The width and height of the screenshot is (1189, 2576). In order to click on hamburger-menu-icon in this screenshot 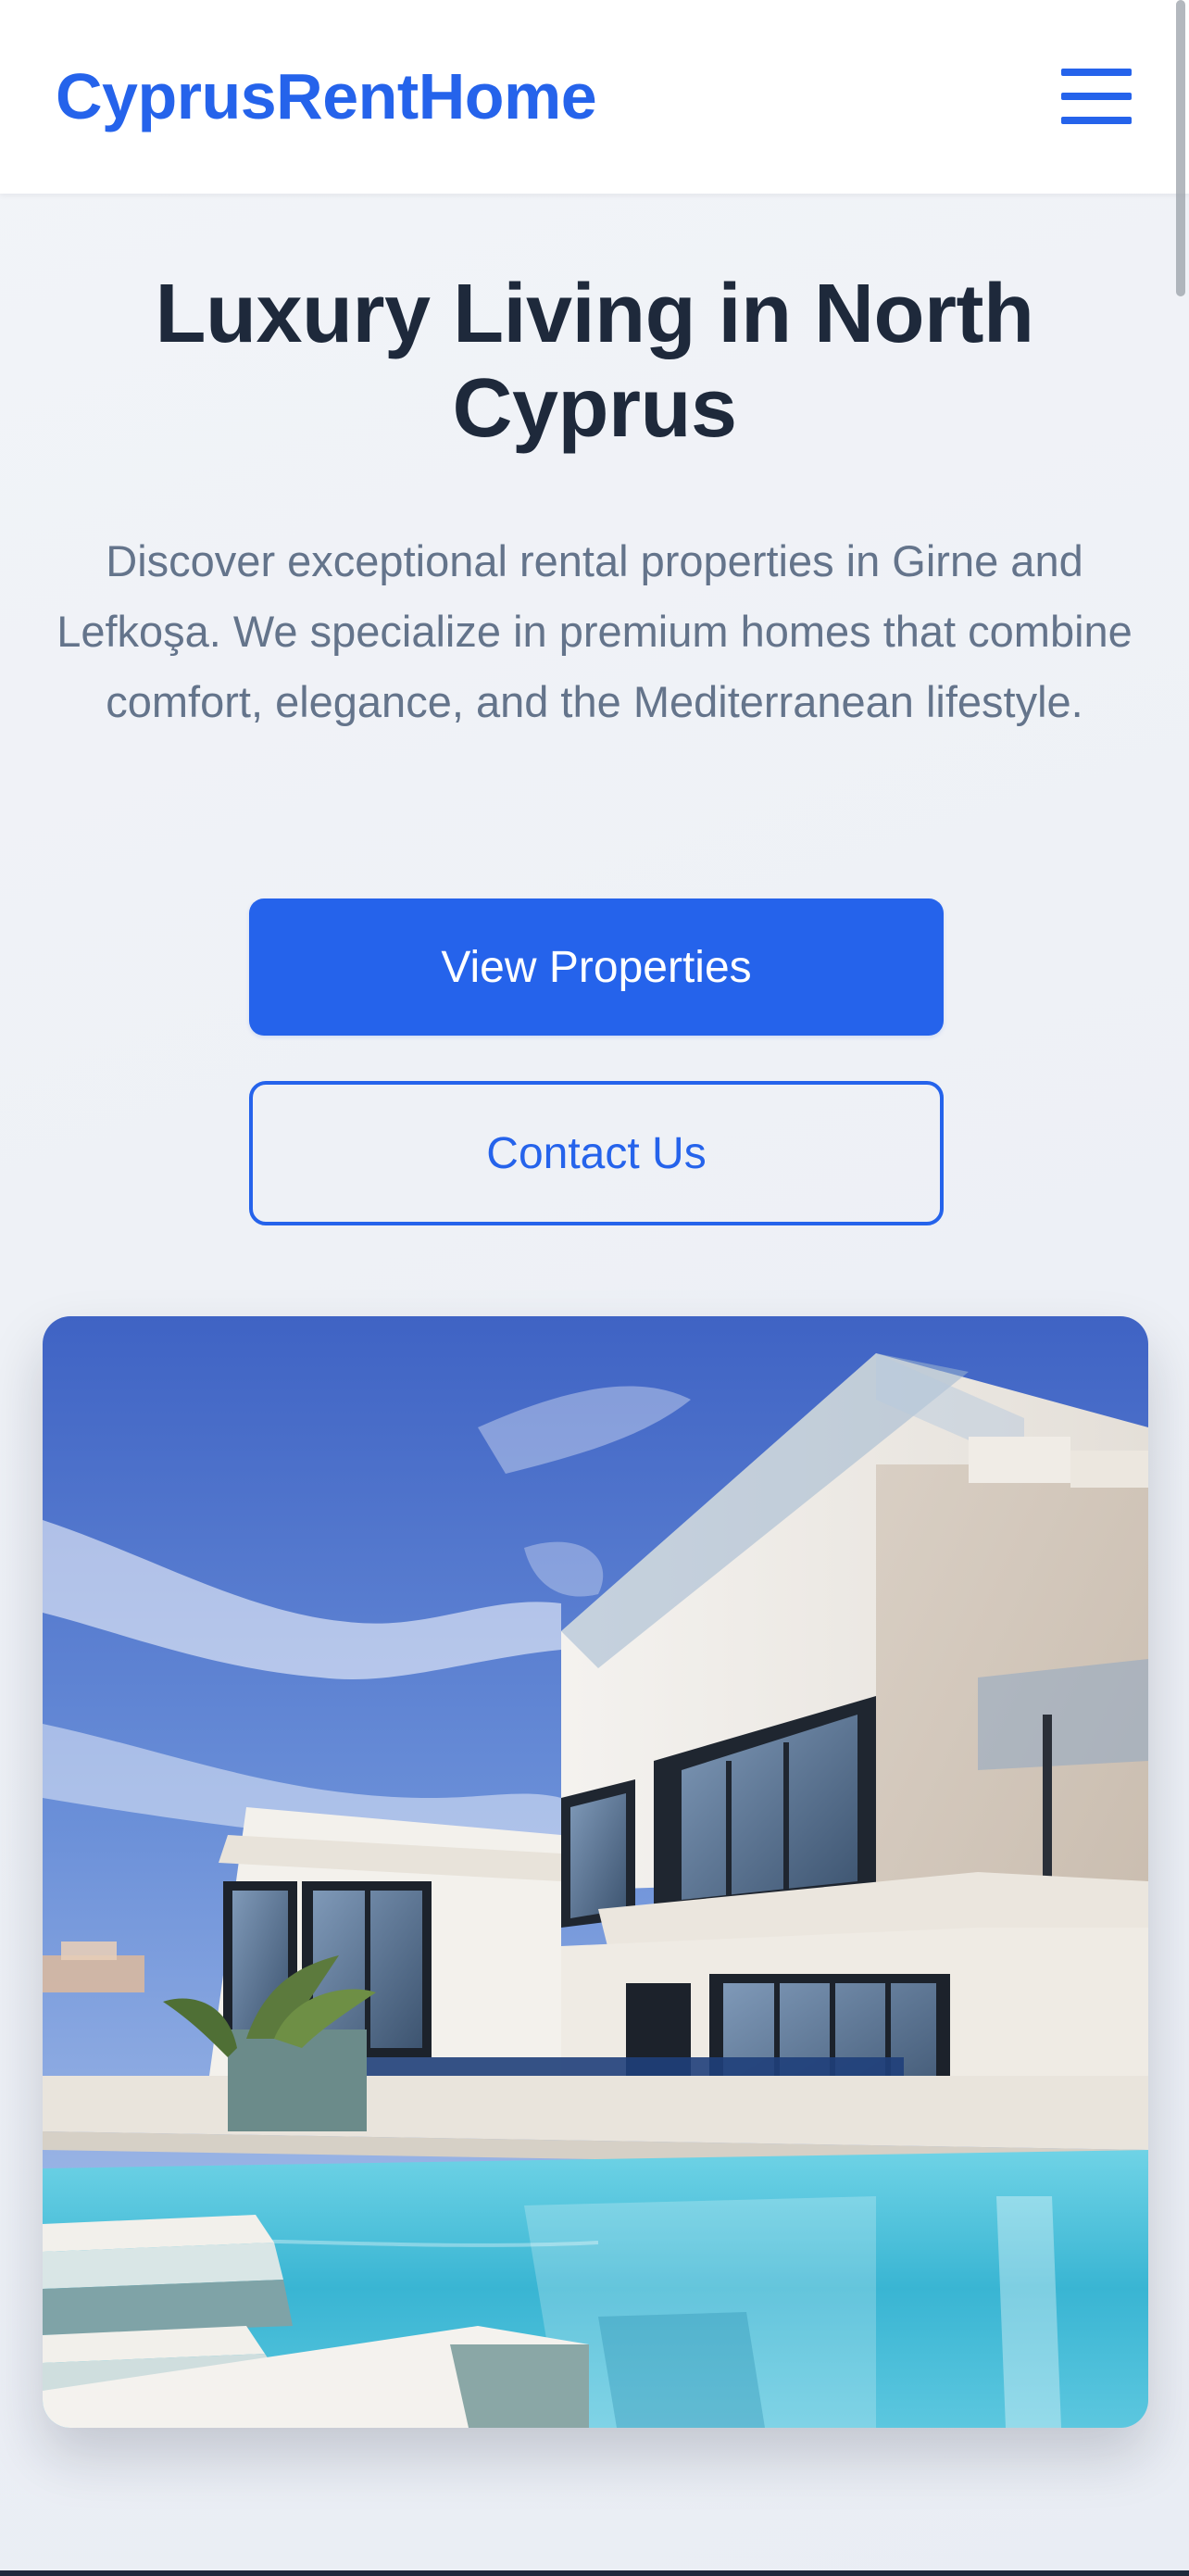, I will do `click(1096, 96)`.